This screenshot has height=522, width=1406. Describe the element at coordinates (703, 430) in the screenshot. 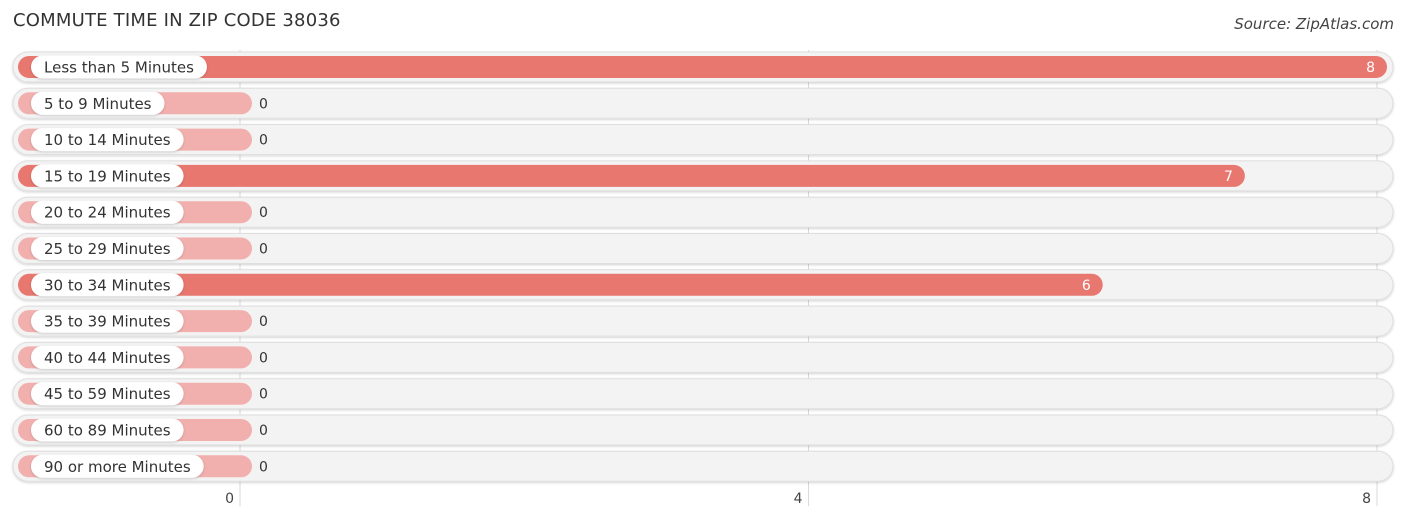

I see `bar-row: 60 to 89 Minutes 0` at that location.